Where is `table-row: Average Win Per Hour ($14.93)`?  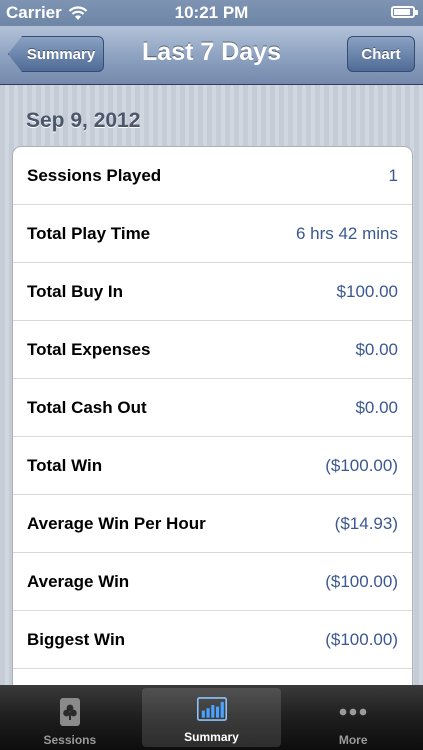 table-row: Average Win Per Hour ($14.93) is located at coordinates (212, 524).